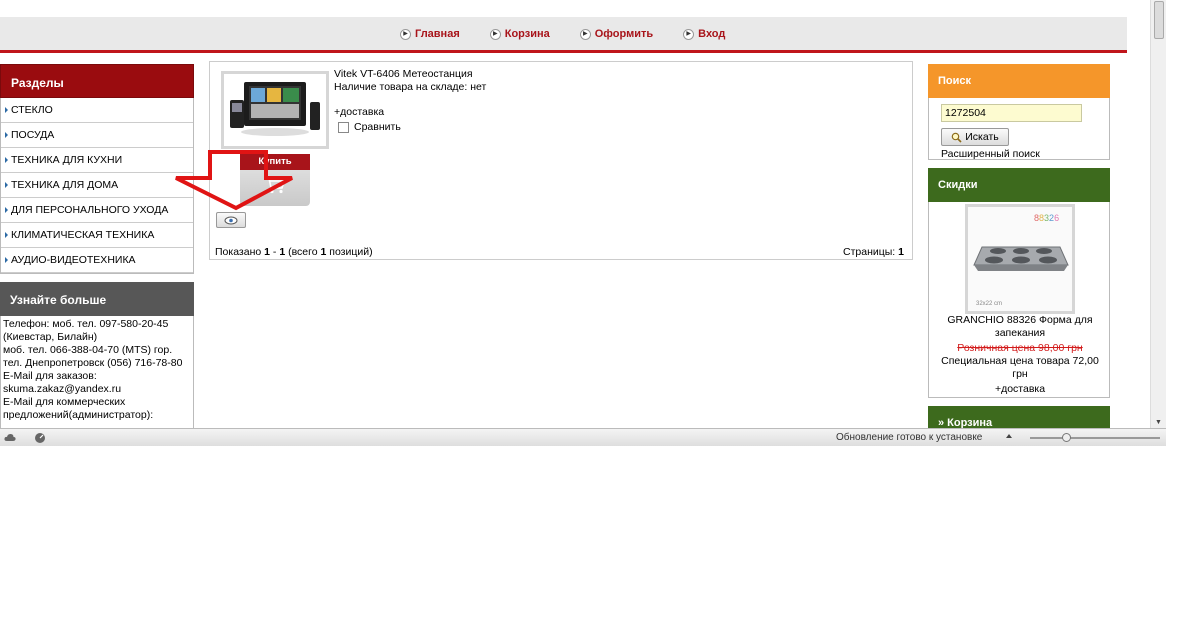 Image resolution: width=1200 pixels, height=640 pixels. What do you see at coordinates (234, 180) in the screenshot?
I see `annotation-arrow-icon` at bounding box center [234, 180].